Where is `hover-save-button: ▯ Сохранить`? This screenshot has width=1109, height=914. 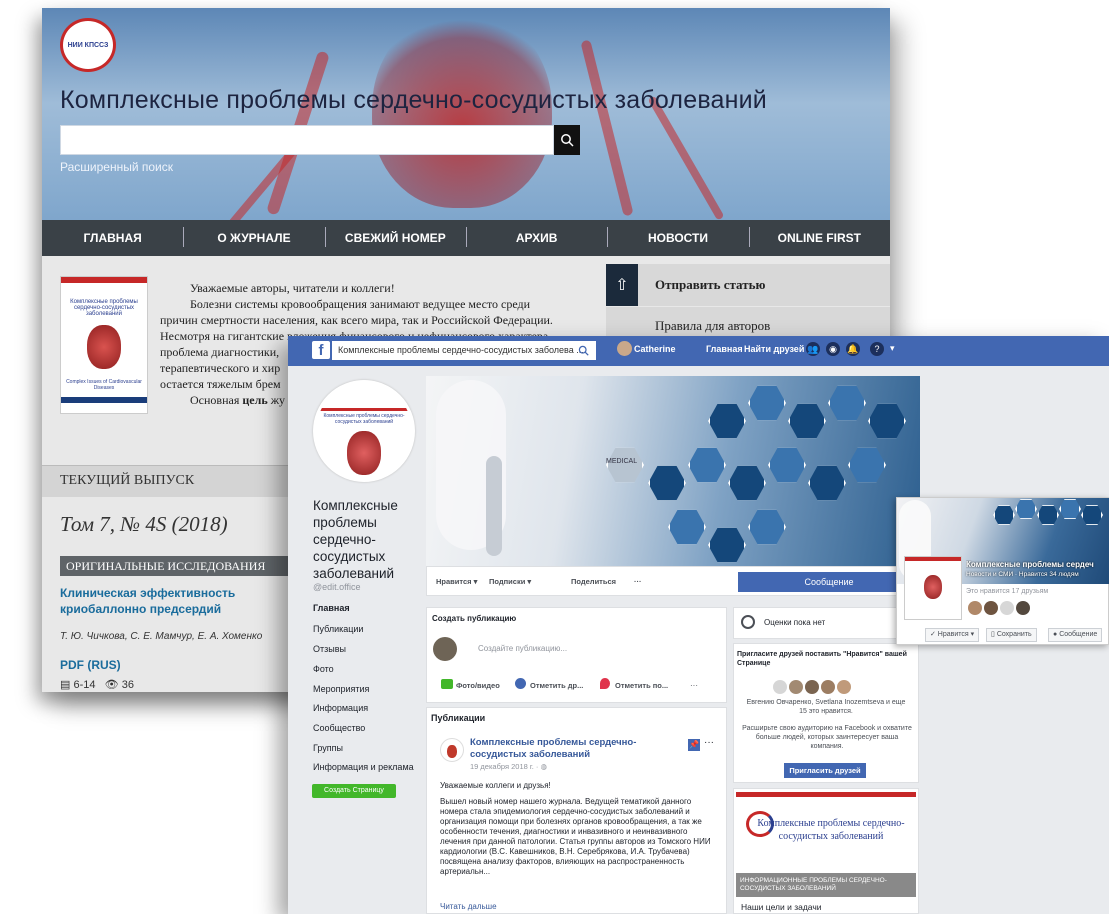
hover-save-button: ▯ Сохранить is located at coordinates (1011, 635).